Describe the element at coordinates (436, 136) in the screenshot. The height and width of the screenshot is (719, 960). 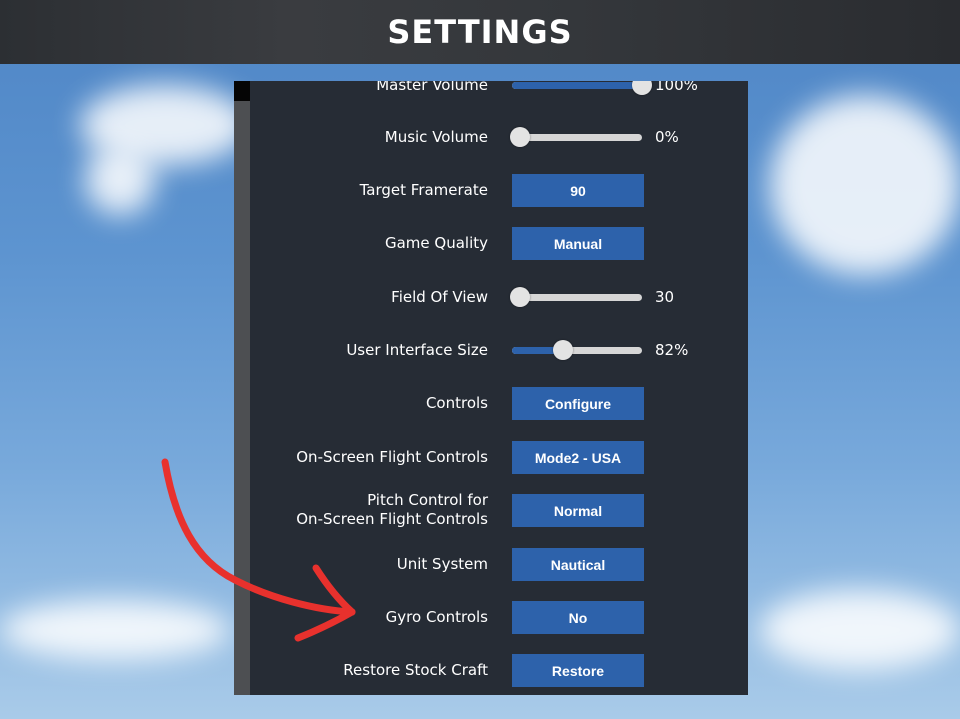
I see `setting-label: Music Volume` at that location.